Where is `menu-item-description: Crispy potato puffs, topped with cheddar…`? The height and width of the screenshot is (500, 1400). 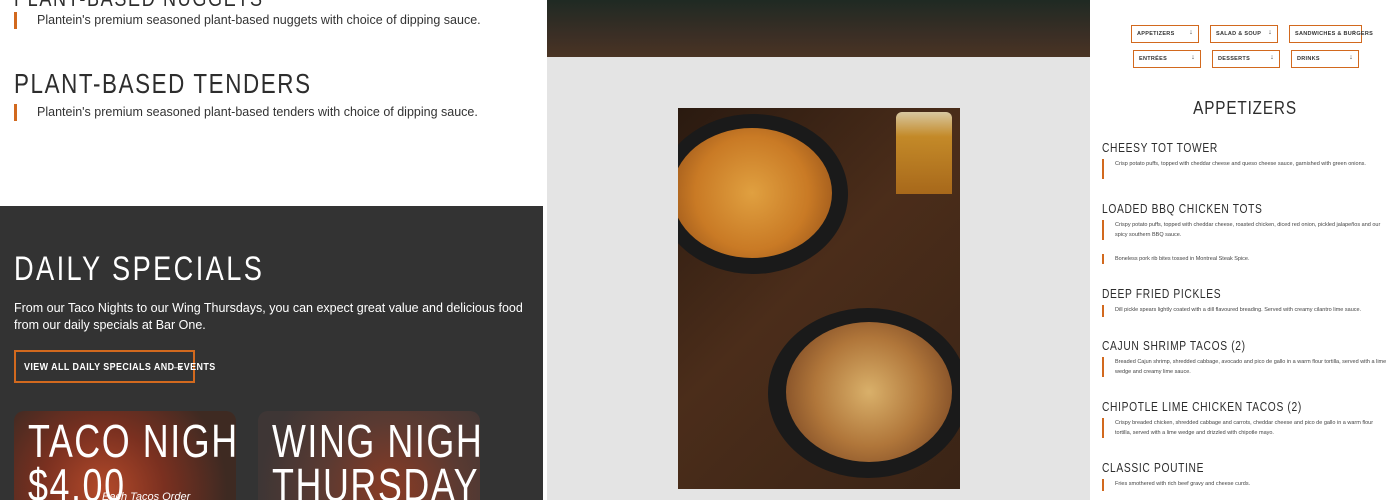
menu-item-description: Crispy potato puffs, topped with cheddar… is located at coordinates (1248, 230).